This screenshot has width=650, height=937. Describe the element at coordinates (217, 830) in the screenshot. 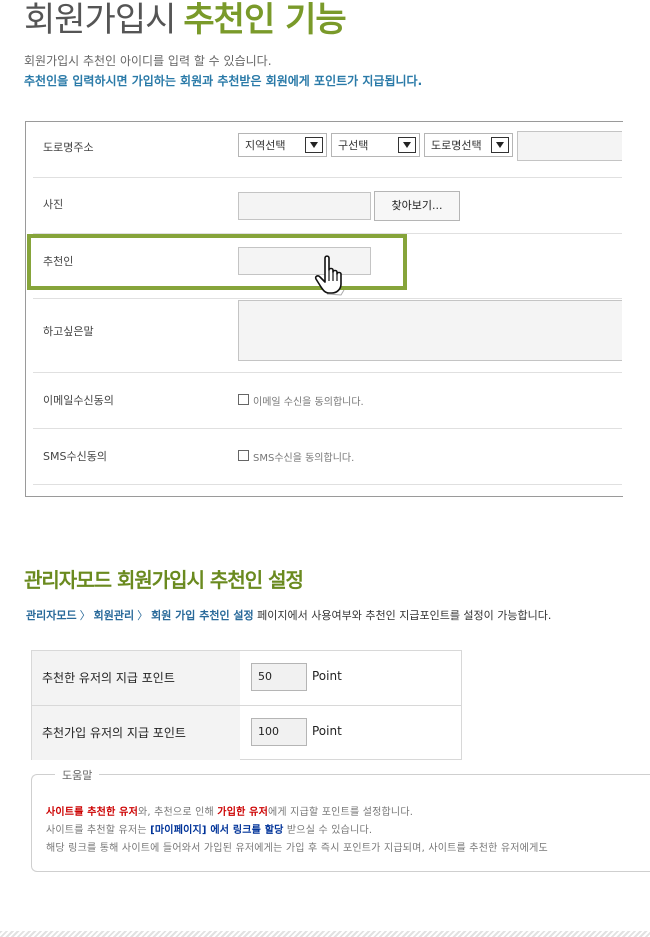

I see `help-emphasis: [마이페이지] 에서 링크를 할당` at that location.